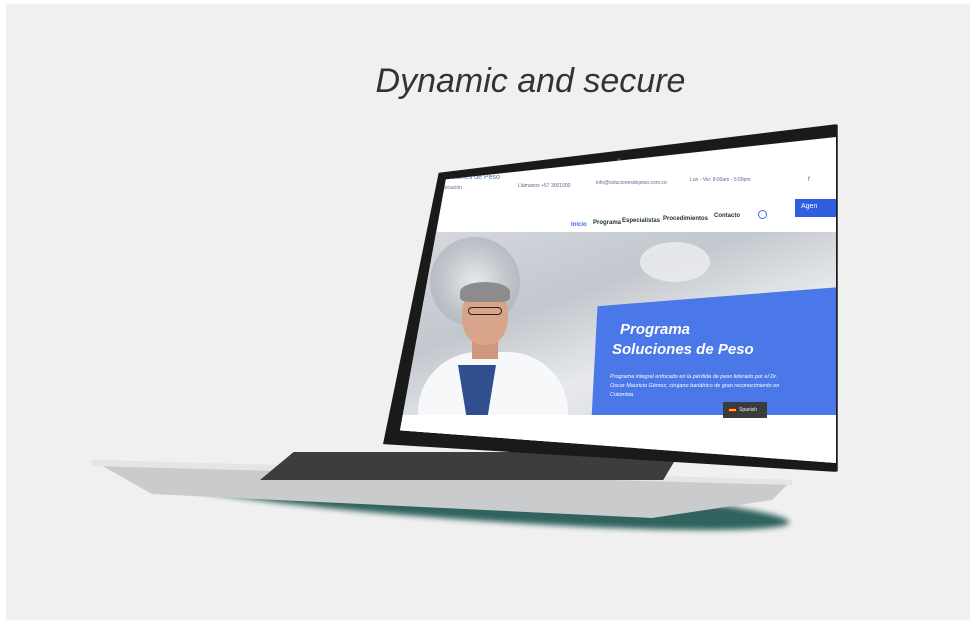  I want to click on language-selector: Spanish, so click(745, 410).